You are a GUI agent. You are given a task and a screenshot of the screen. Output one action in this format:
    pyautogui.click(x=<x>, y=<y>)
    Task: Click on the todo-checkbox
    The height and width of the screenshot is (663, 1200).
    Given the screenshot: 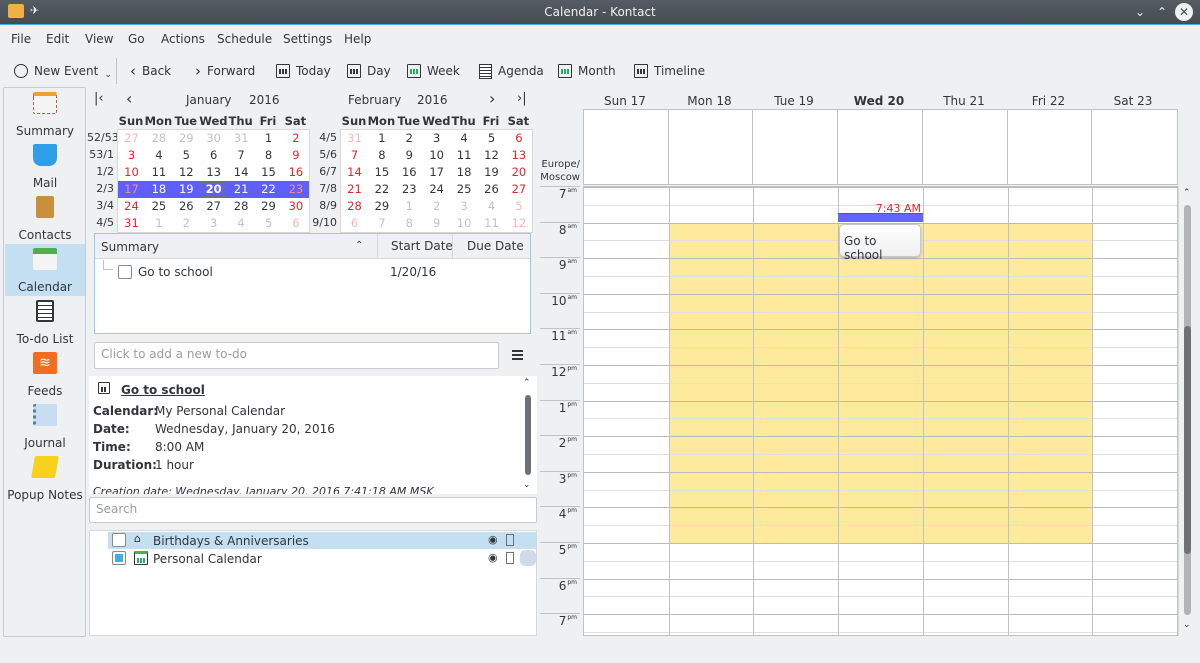 What is the action you would take?
    pyautogui.click(x=125, y=272)
    